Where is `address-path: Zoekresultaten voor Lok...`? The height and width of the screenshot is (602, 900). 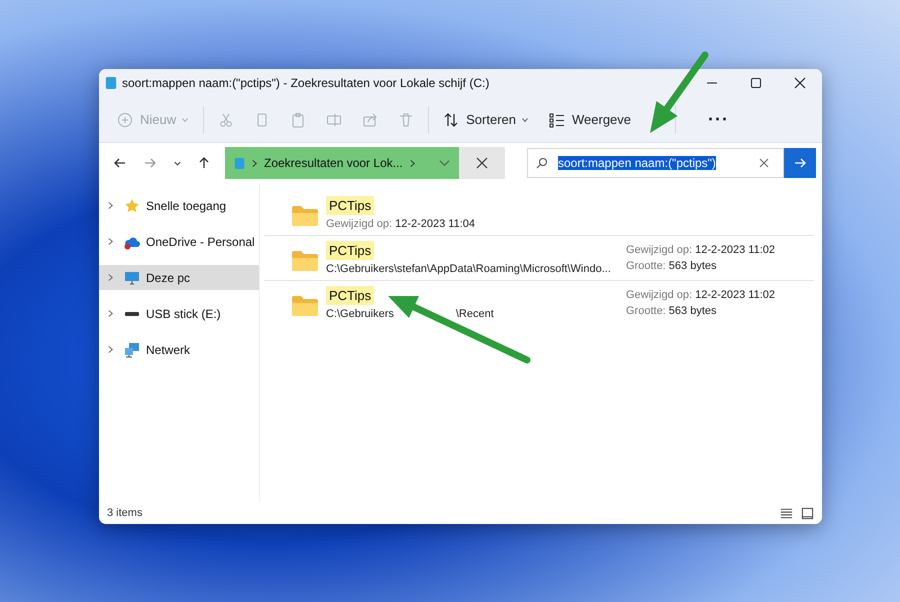
address-path: Zoekresultaten voor Lok... is located at coordinates (333, 163).